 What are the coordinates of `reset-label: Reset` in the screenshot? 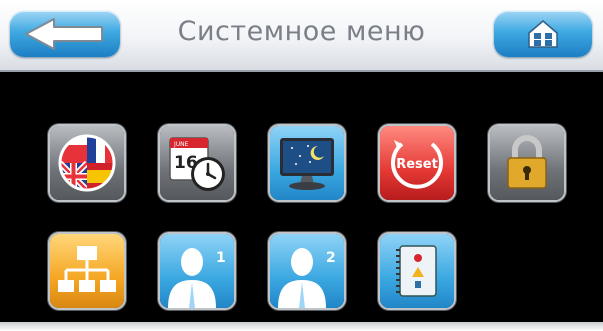 It's located at (417, 164).